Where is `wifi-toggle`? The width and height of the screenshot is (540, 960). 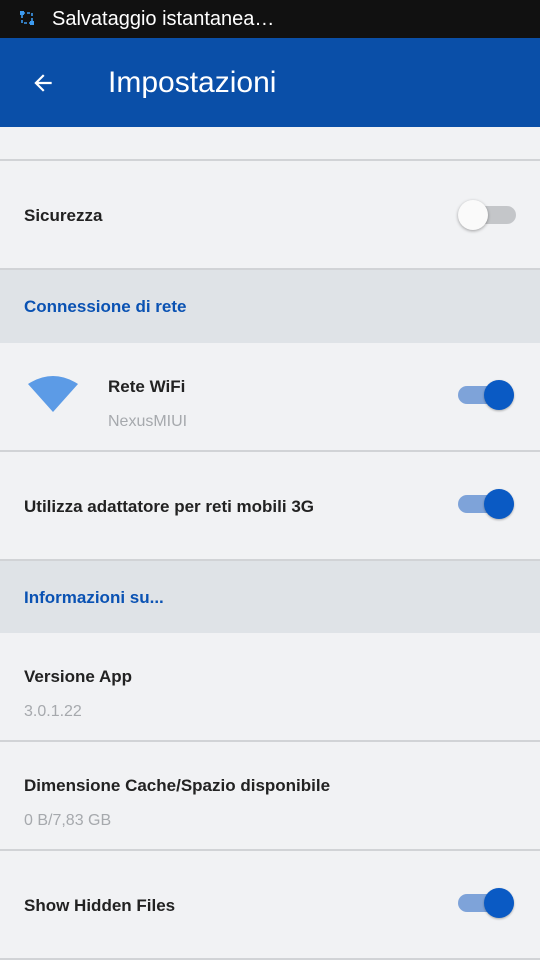 wifi-toggle is located at coordinates (486, 395).